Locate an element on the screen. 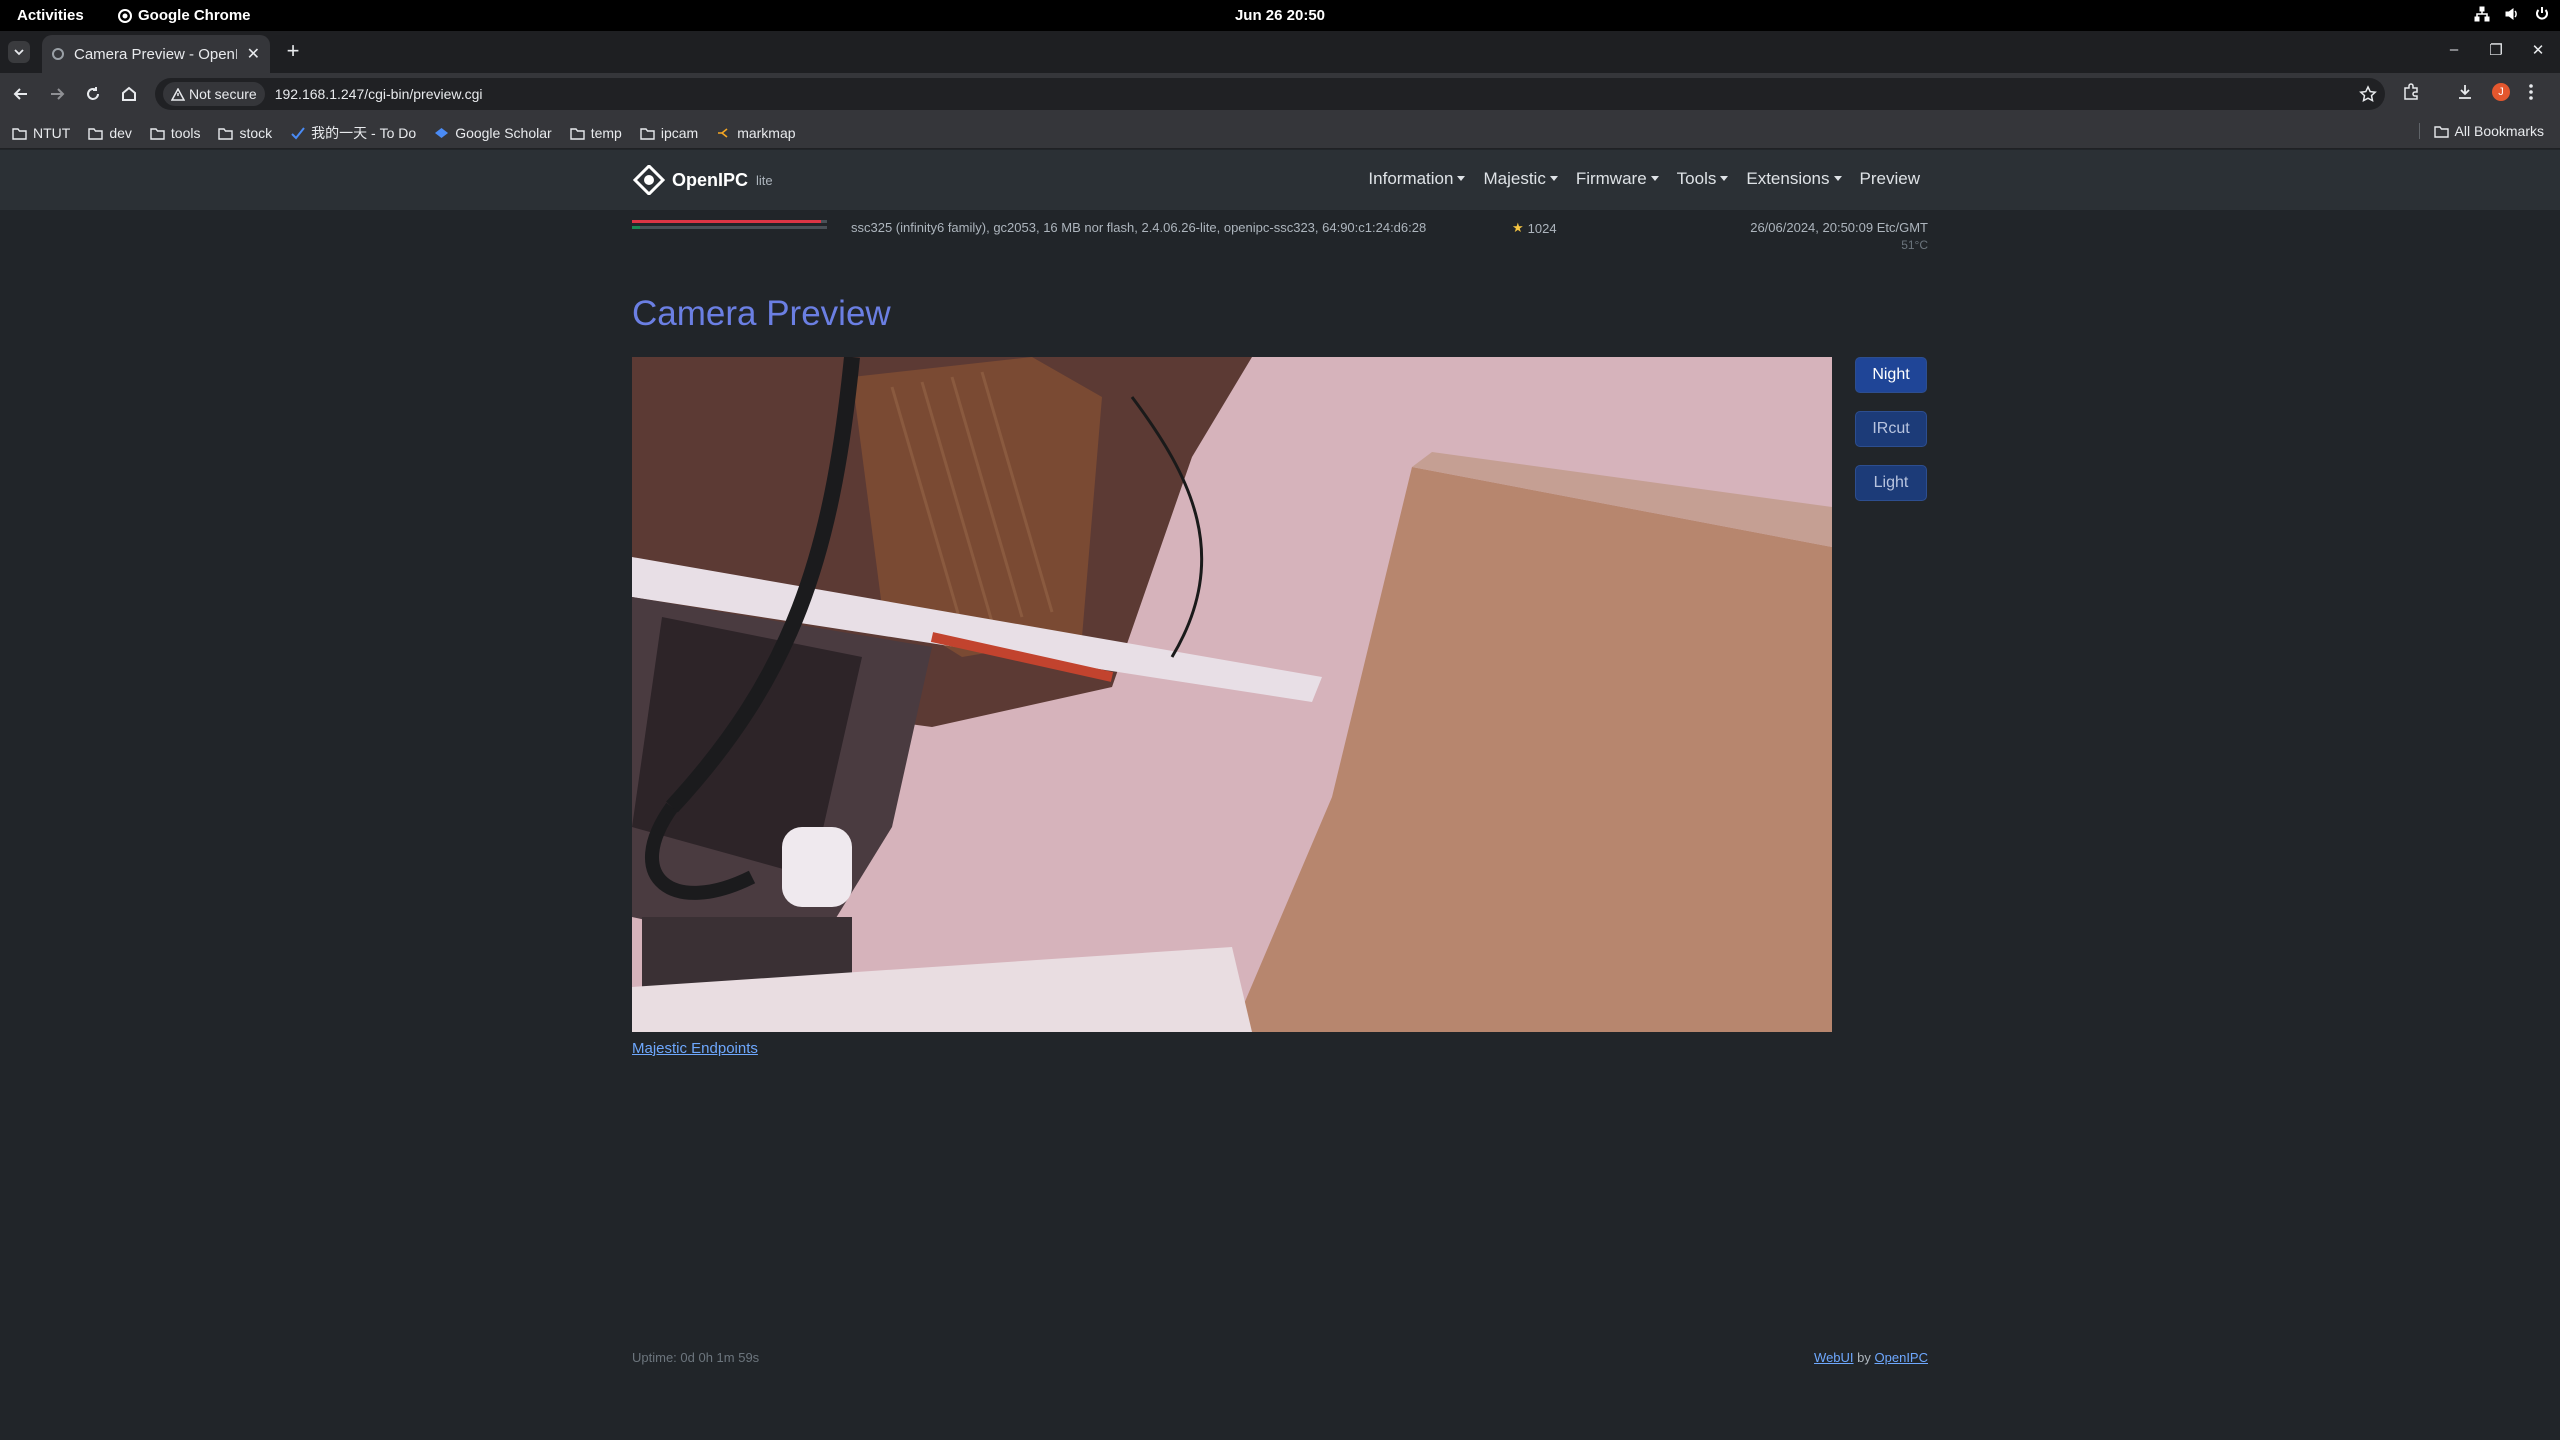 This screenshot has width=2560, height=1440. bookmark-item: 我的一天 - To Do is located at coordinates (353, 133).